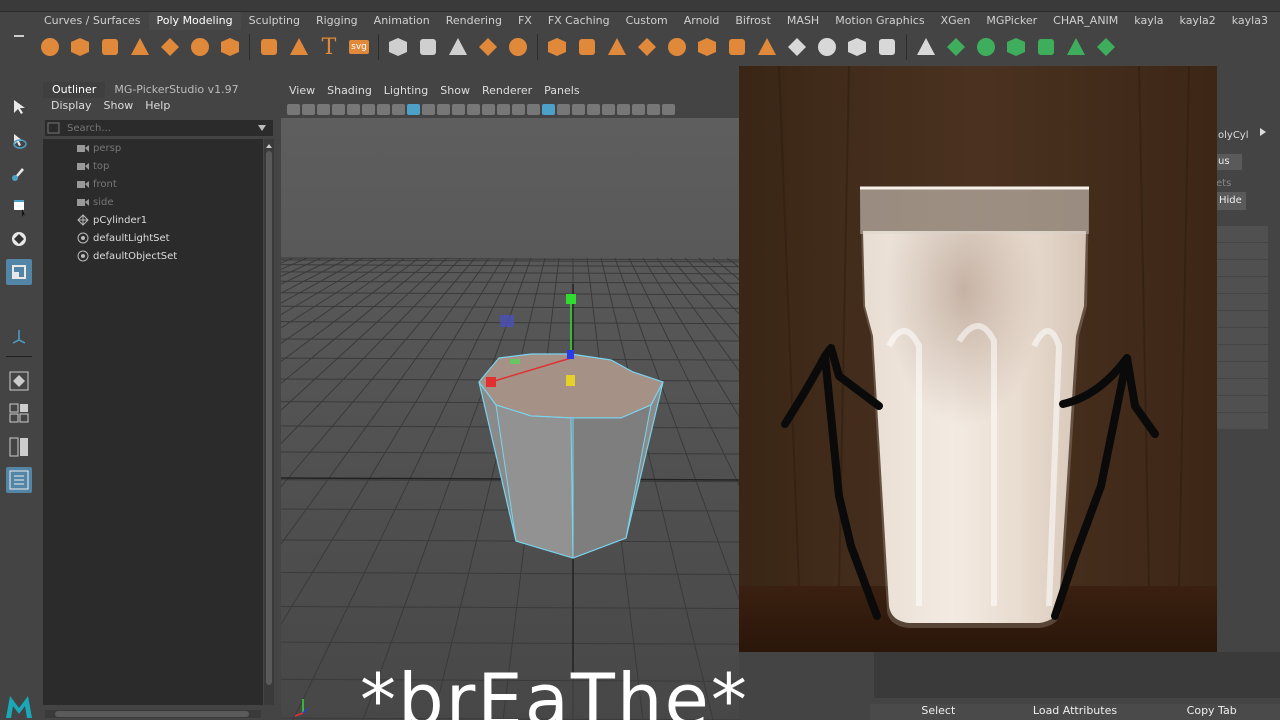  Describe the element at coordinates (474, 21) in the screenshot. I see `shelf-tab-rendering: Rendering` at that location.